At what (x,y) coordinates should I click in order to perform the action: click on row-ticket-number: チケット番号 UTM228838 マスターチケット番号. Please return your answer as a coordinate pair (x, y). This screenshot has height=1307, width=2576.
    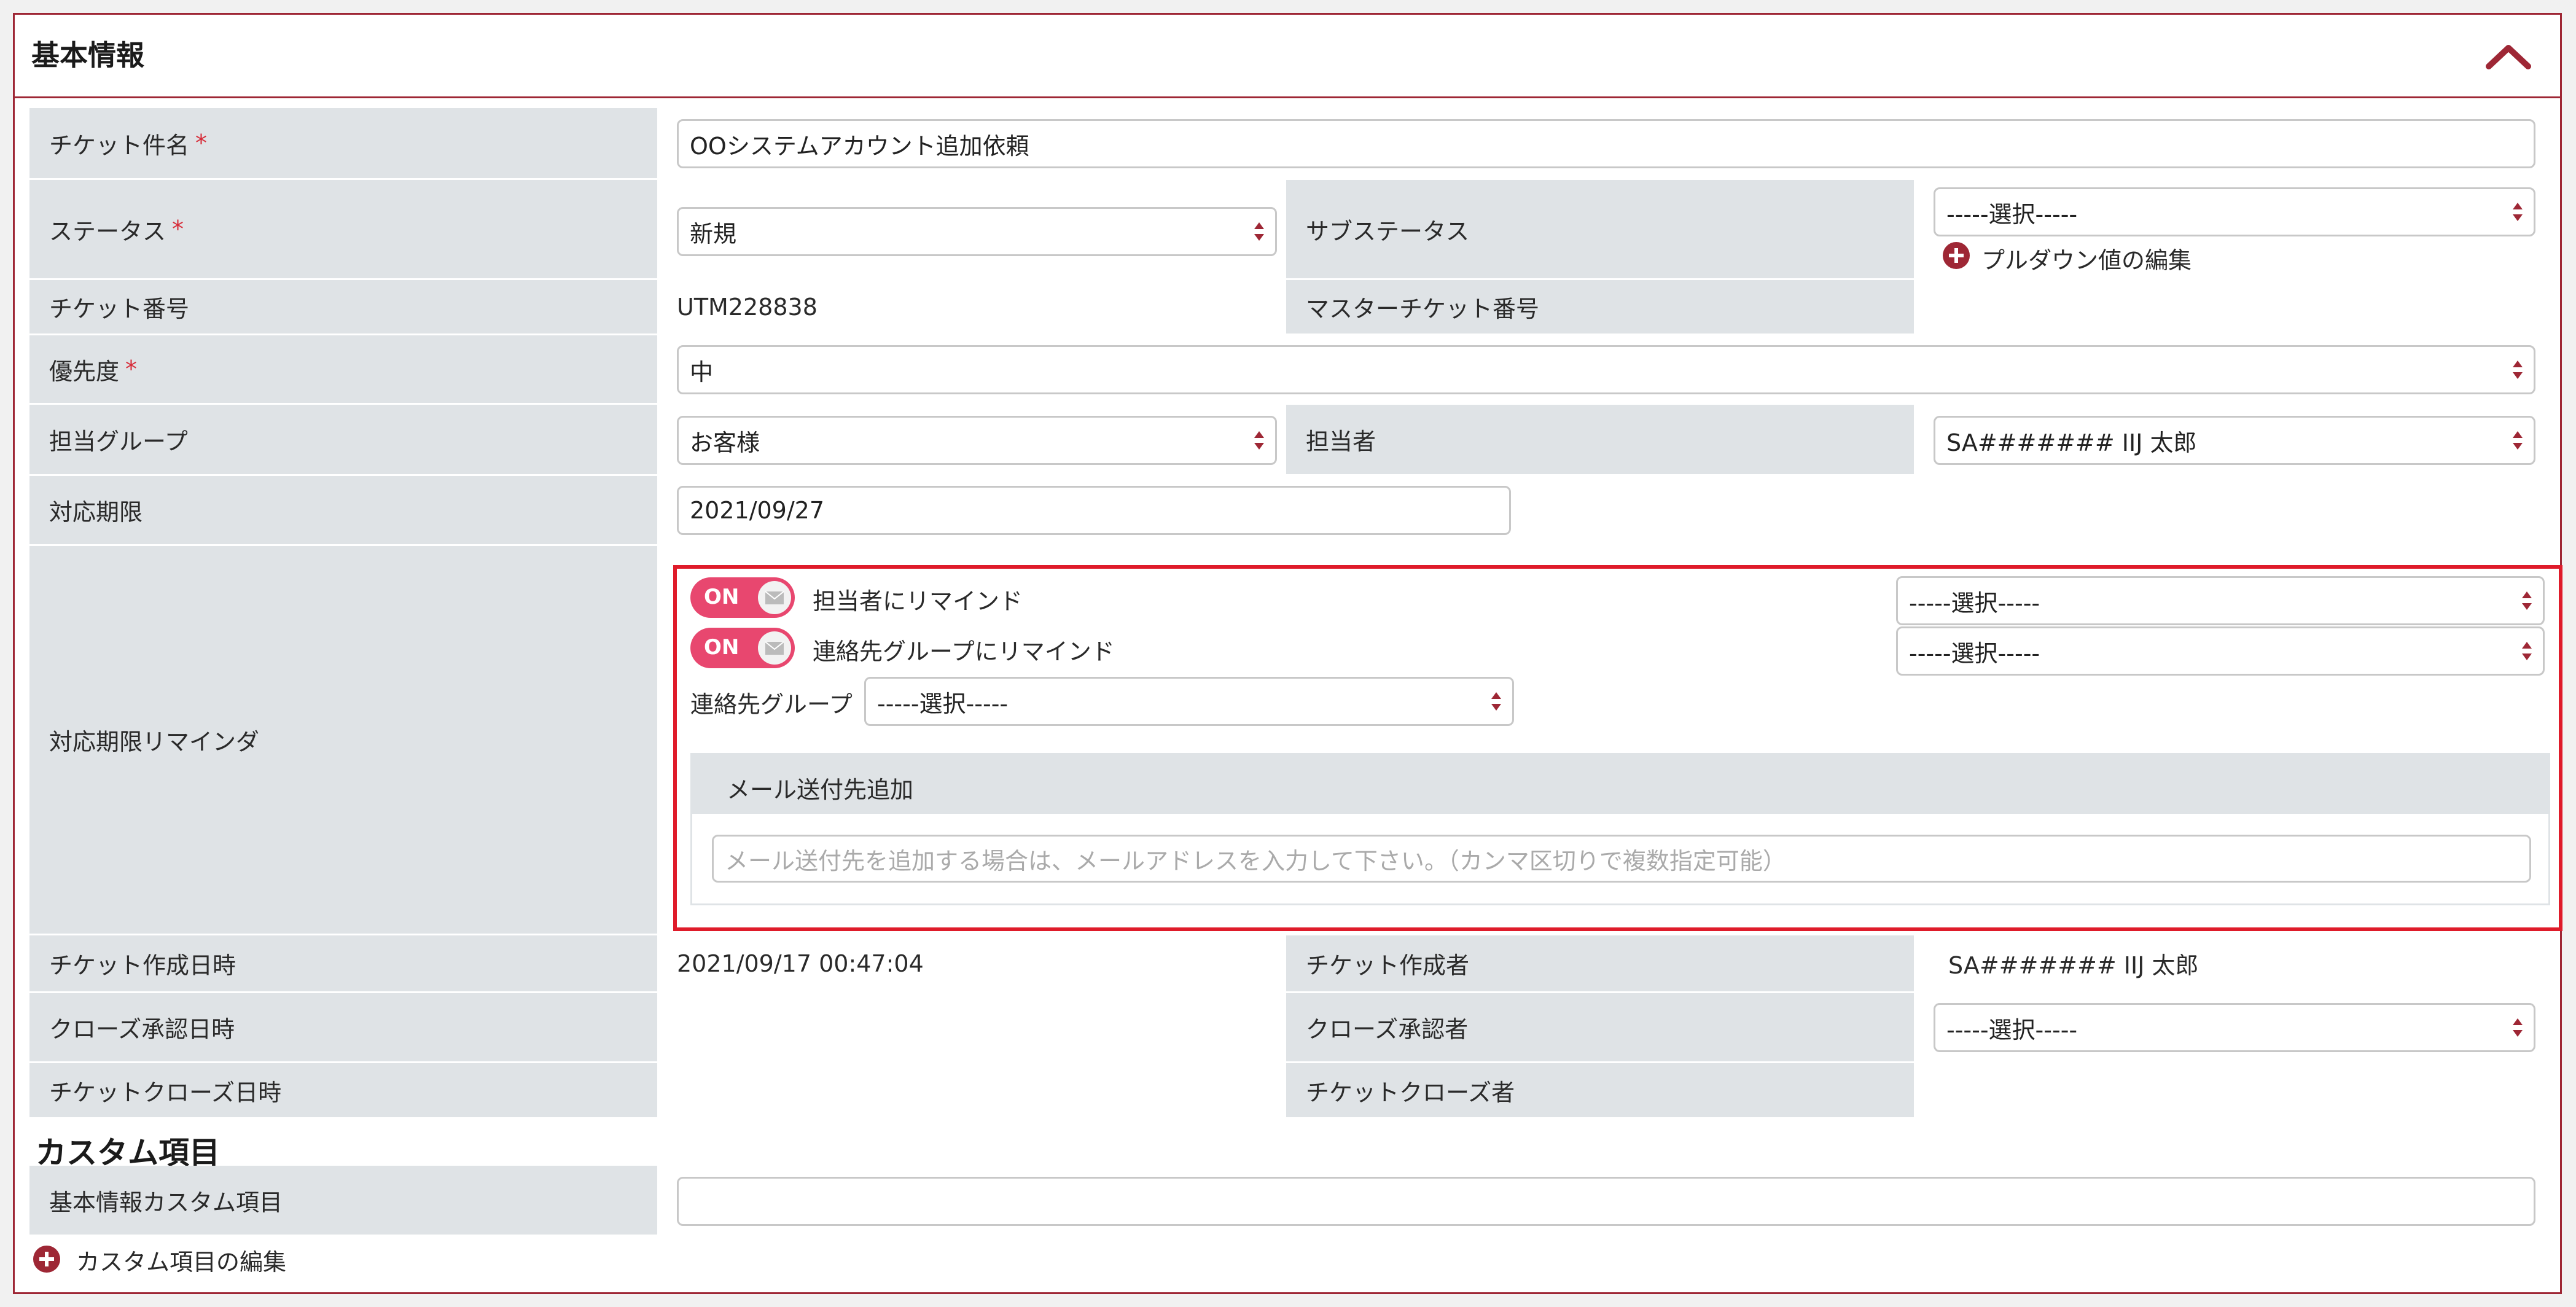
    Looking at the image, I should click on (1286, 307).